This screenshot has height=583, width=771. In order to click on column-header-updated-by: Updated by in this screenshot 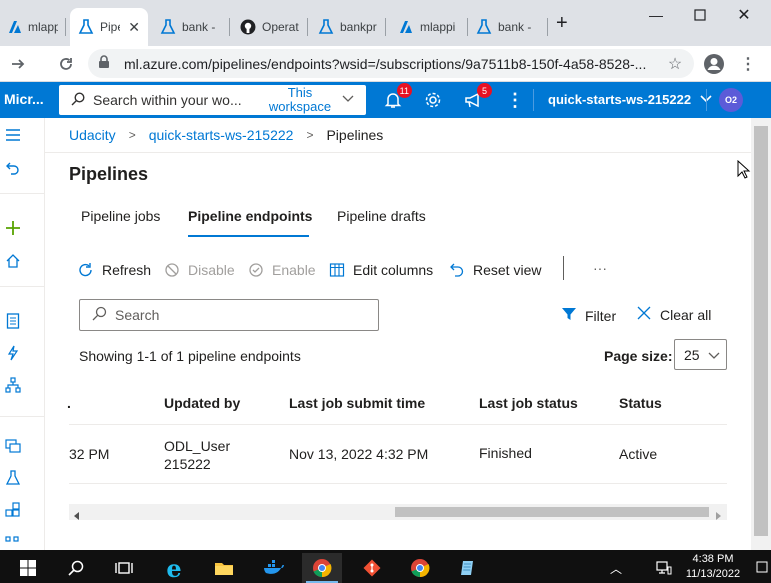, I will do `click(202, 403)`.